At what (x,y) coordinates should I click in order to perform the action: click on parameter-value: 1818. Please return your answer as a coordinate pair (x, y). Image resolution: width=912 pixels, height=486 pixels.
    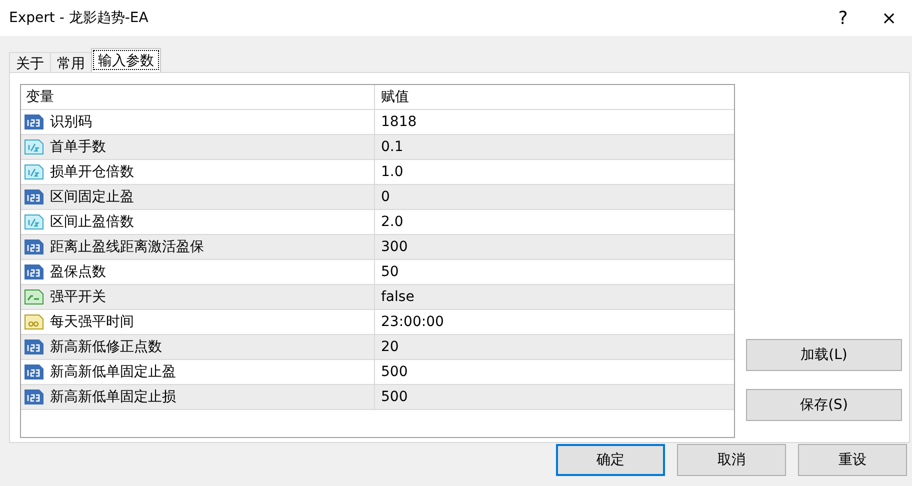
    Looking at the image, I should click on (396, 122).